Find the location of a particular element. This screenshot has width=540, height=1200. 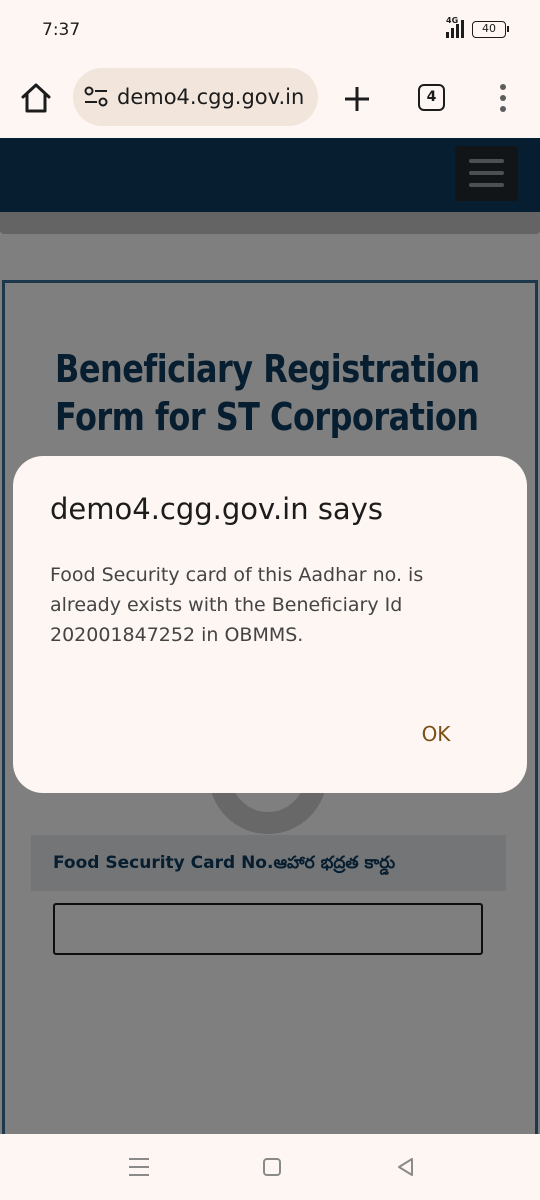

browser-toolbar: demo4.cgg.gov.in 4 is located at coordinates (270, 99).